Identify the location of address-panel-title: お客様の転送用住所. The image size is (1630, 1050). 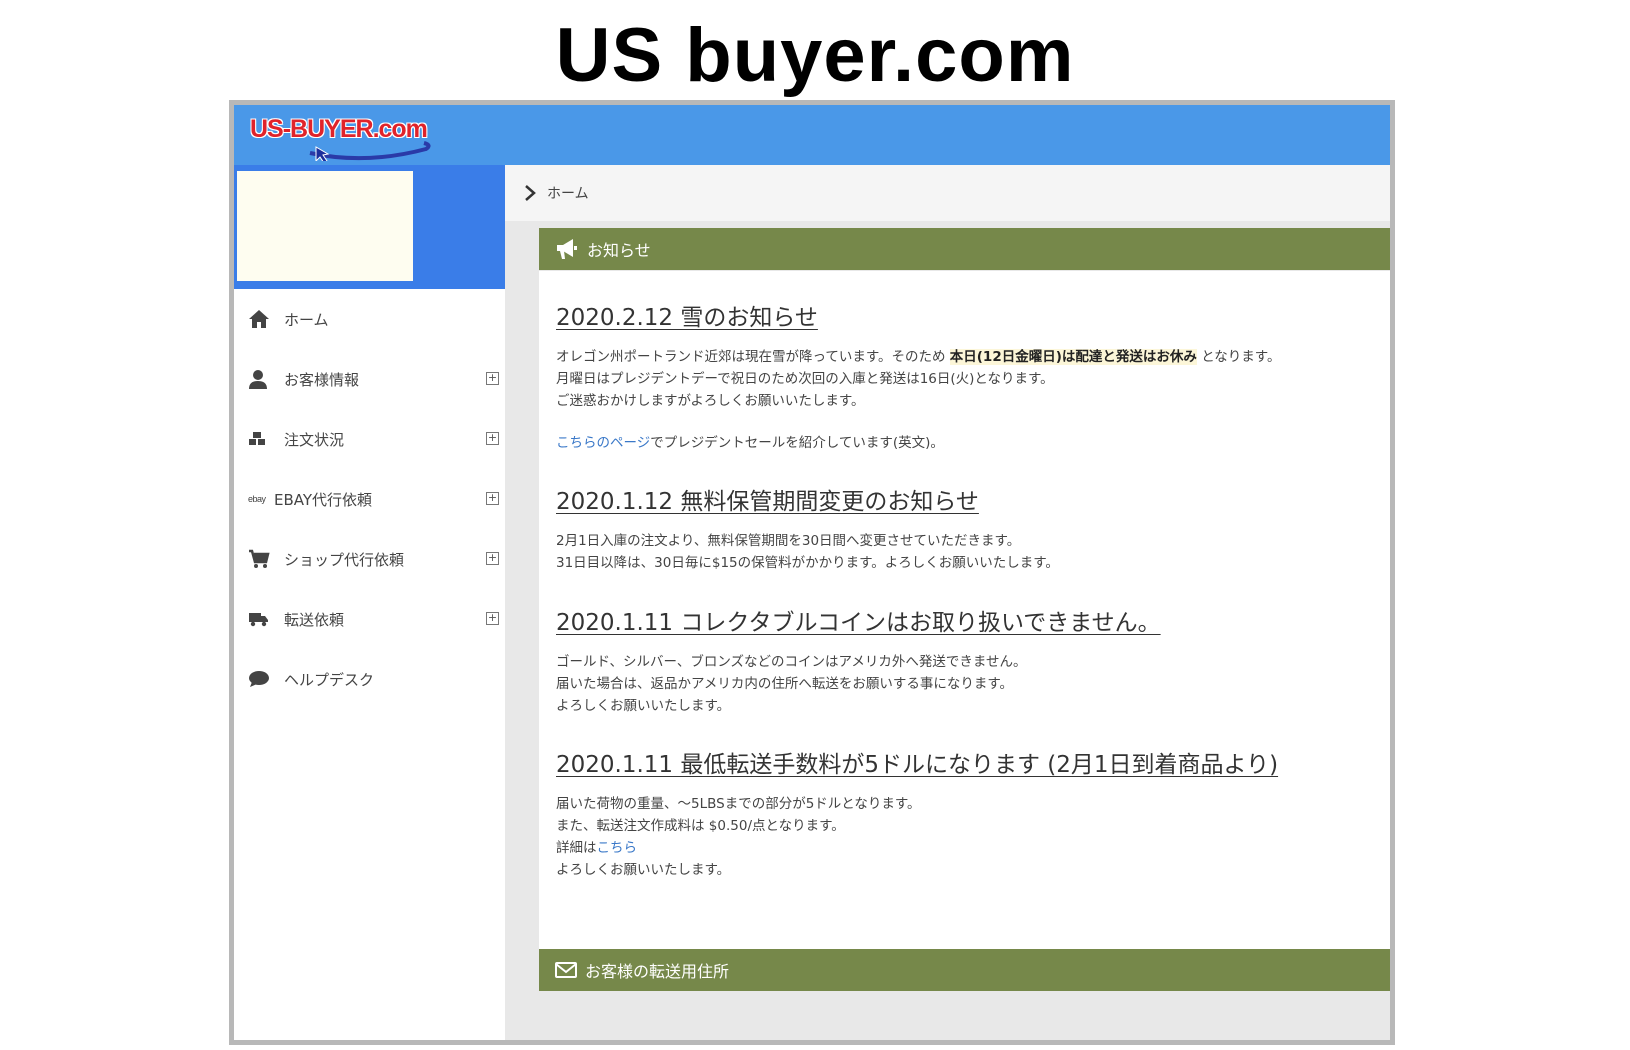
(657, 971).